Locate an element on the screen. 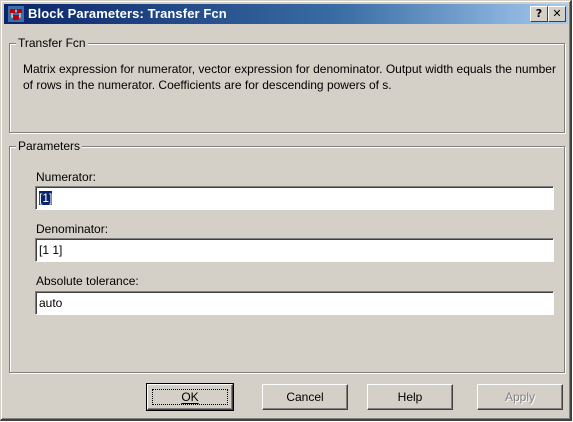  apply-button: Apply is located at coordinates (520, 397).